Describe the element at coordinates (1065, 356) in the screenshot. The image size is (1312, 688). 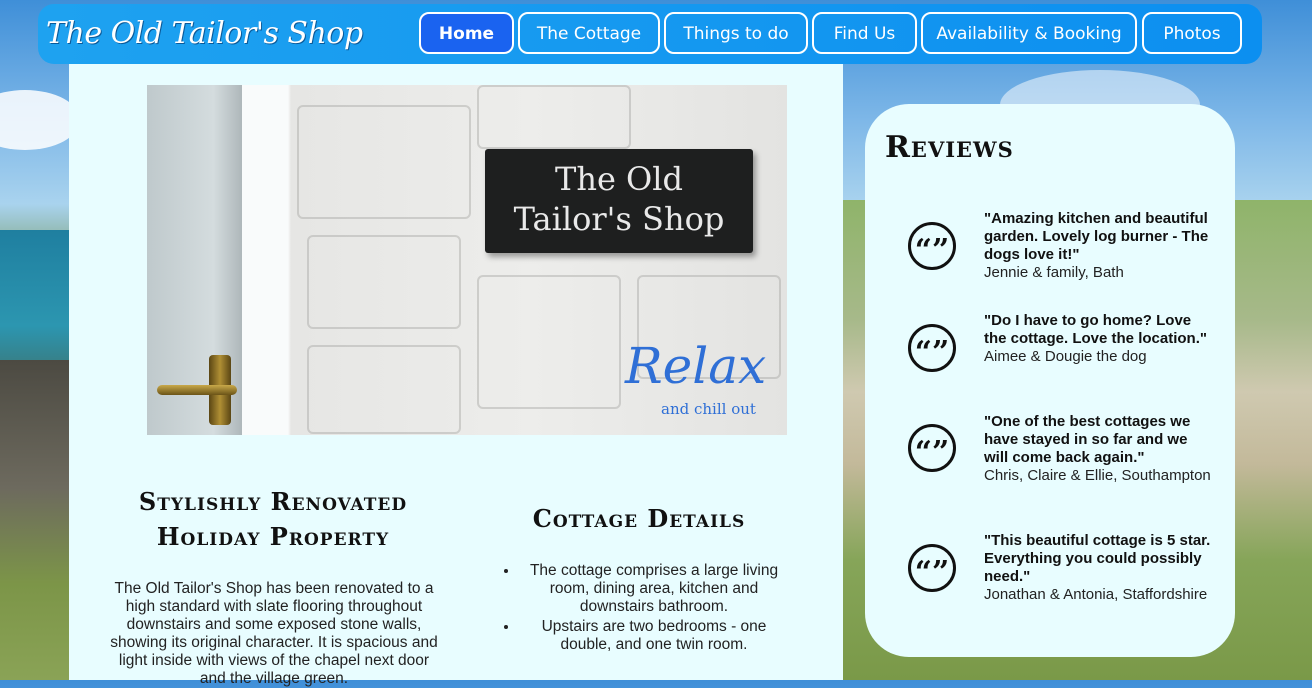
I see `review-author: Aimee & Dougie the dog` at that location.